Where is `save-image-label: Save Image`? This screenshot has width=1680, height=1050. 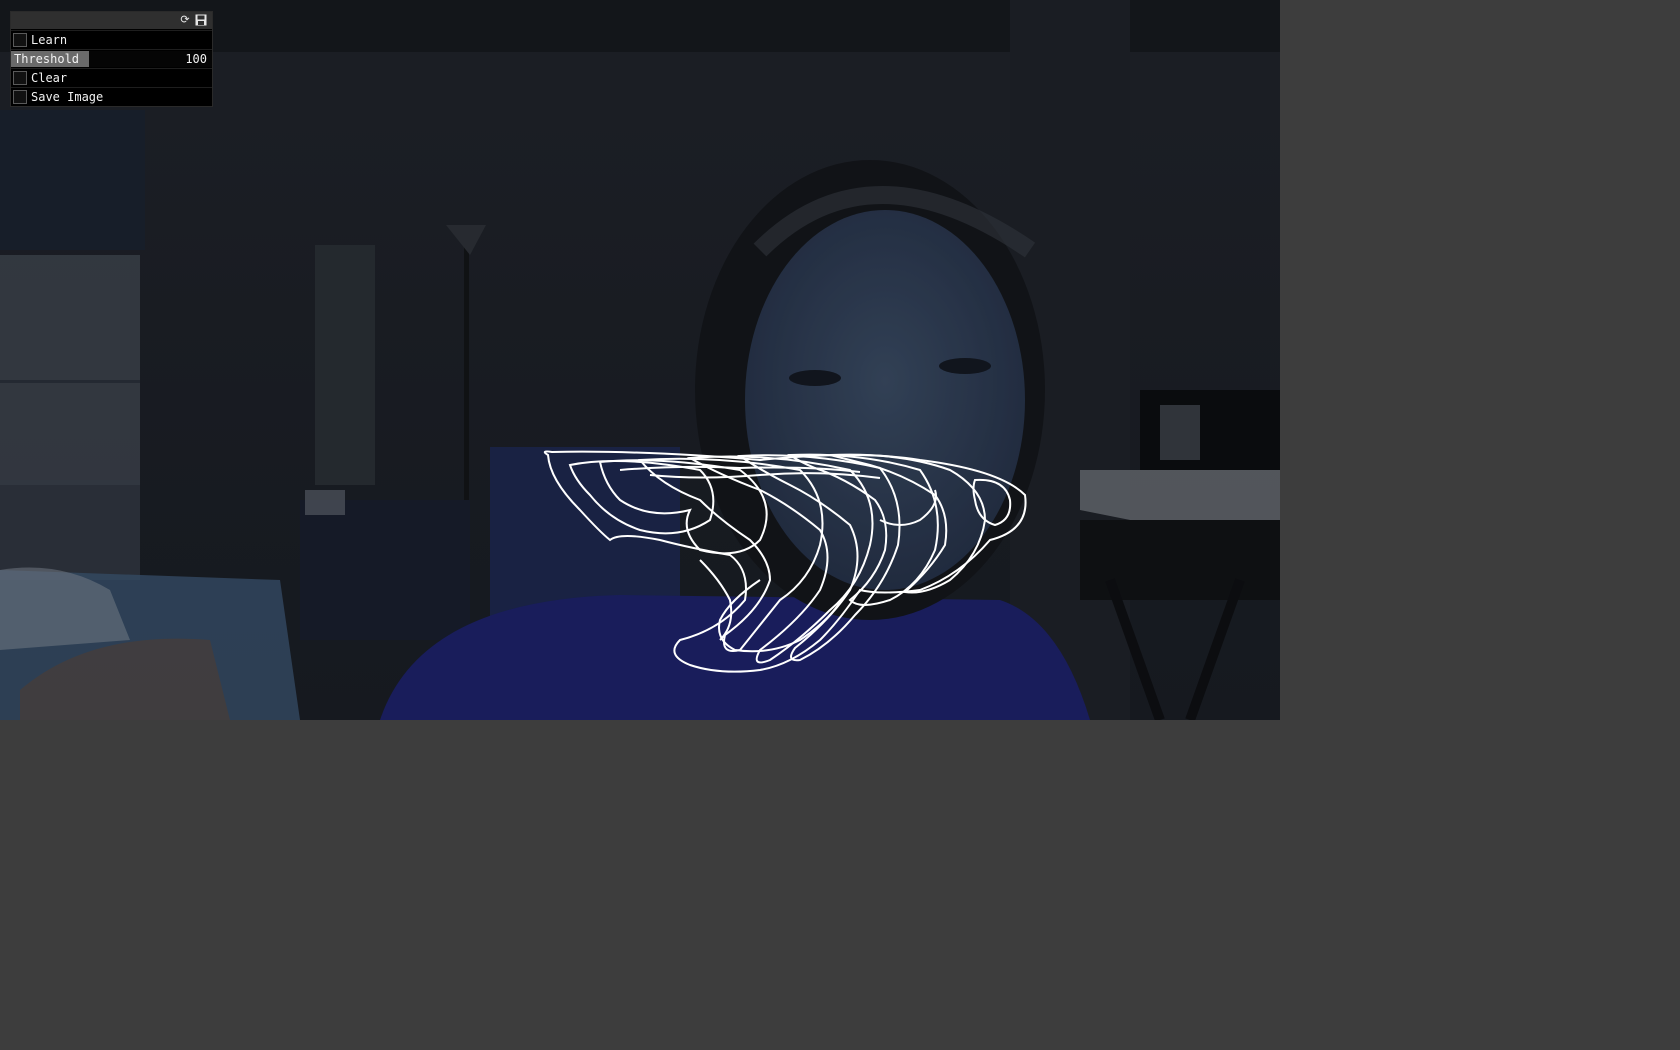
save-image-label: Save Image is located at coordinates (67, 97).